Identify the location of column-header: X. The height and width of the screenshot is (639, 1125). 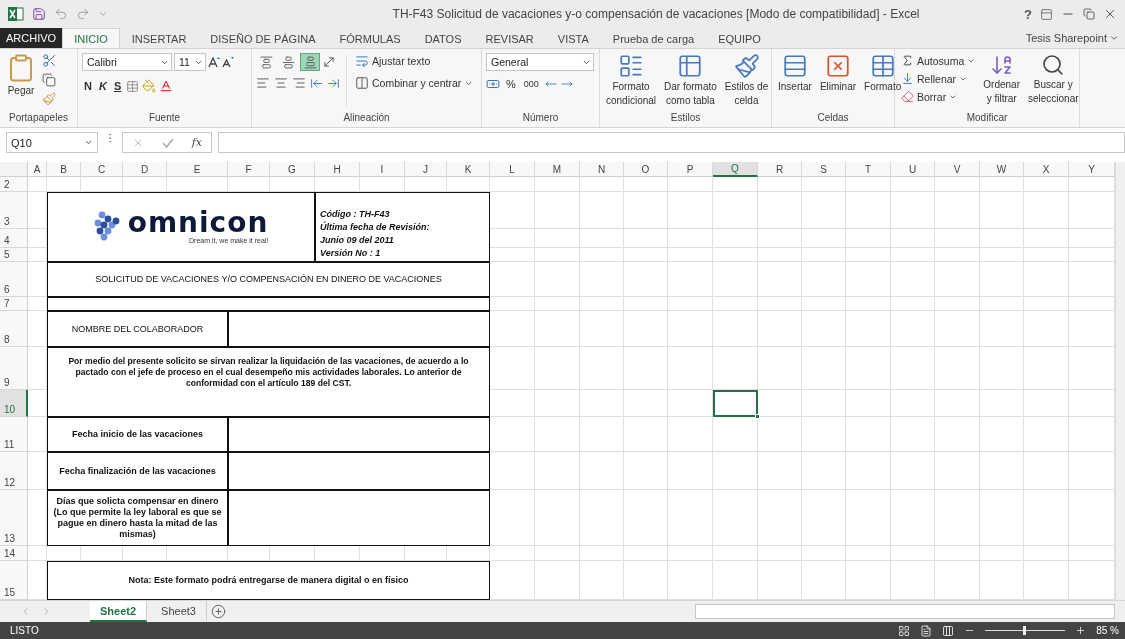
(1046, 169).